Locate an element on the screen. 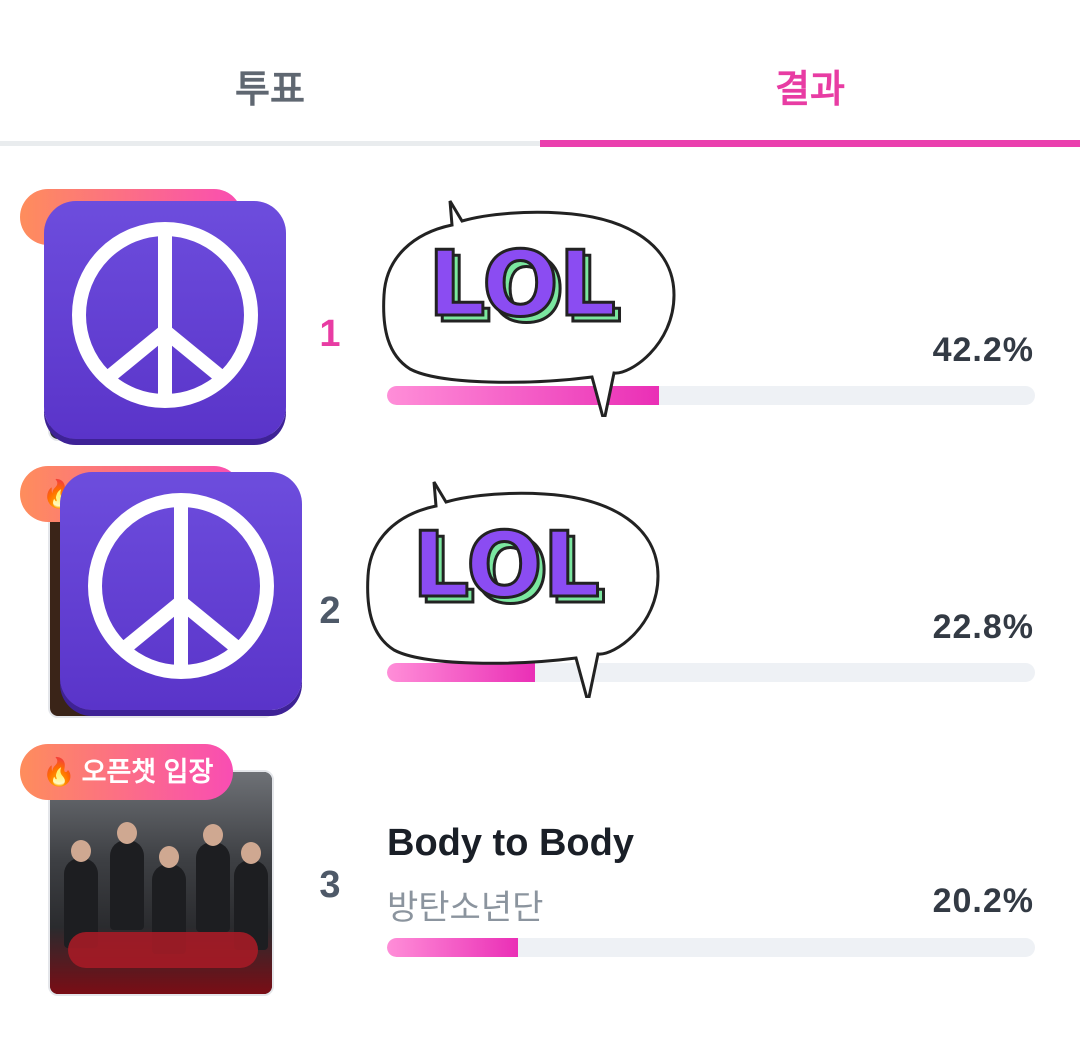  vote-percent: 42.2% is located at coordinates (983, 350).